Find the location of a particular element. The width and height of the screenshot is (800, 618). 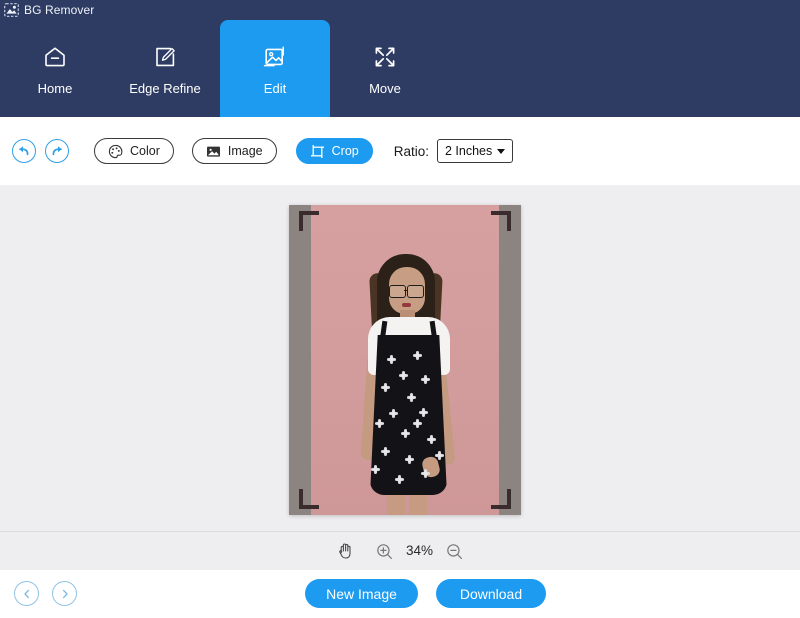

image-button: Image is located at coordinates (234, 151).